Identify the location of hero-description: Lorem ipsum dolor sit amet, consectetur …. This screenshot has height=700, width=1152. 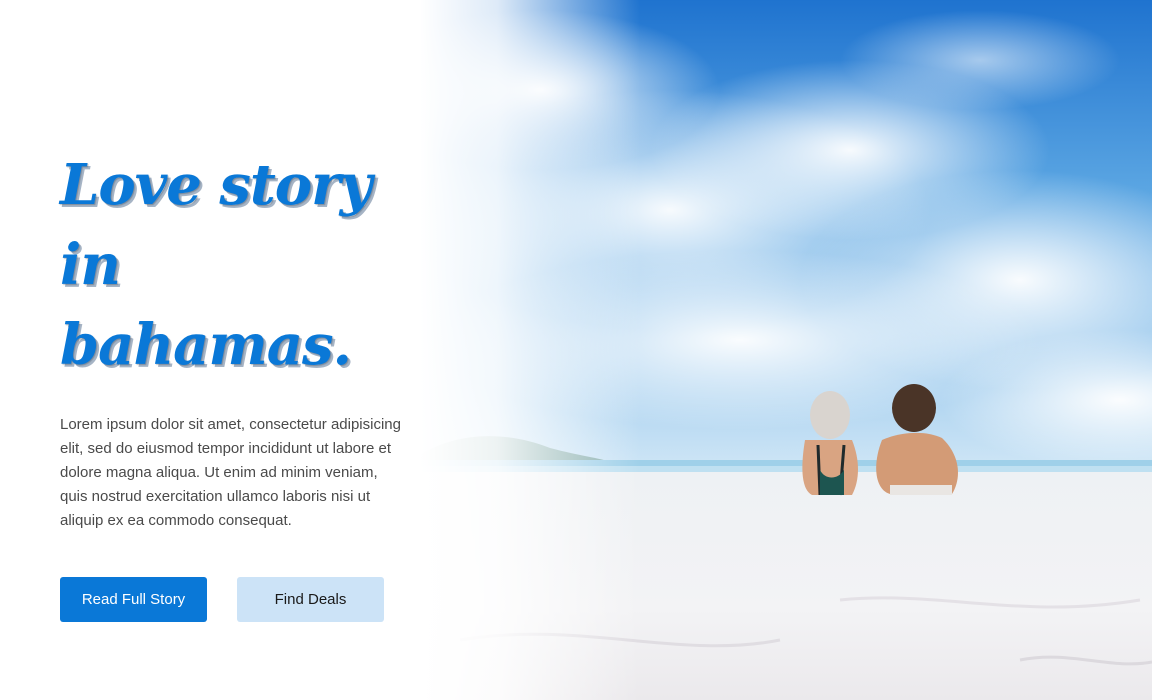
(230, 472).